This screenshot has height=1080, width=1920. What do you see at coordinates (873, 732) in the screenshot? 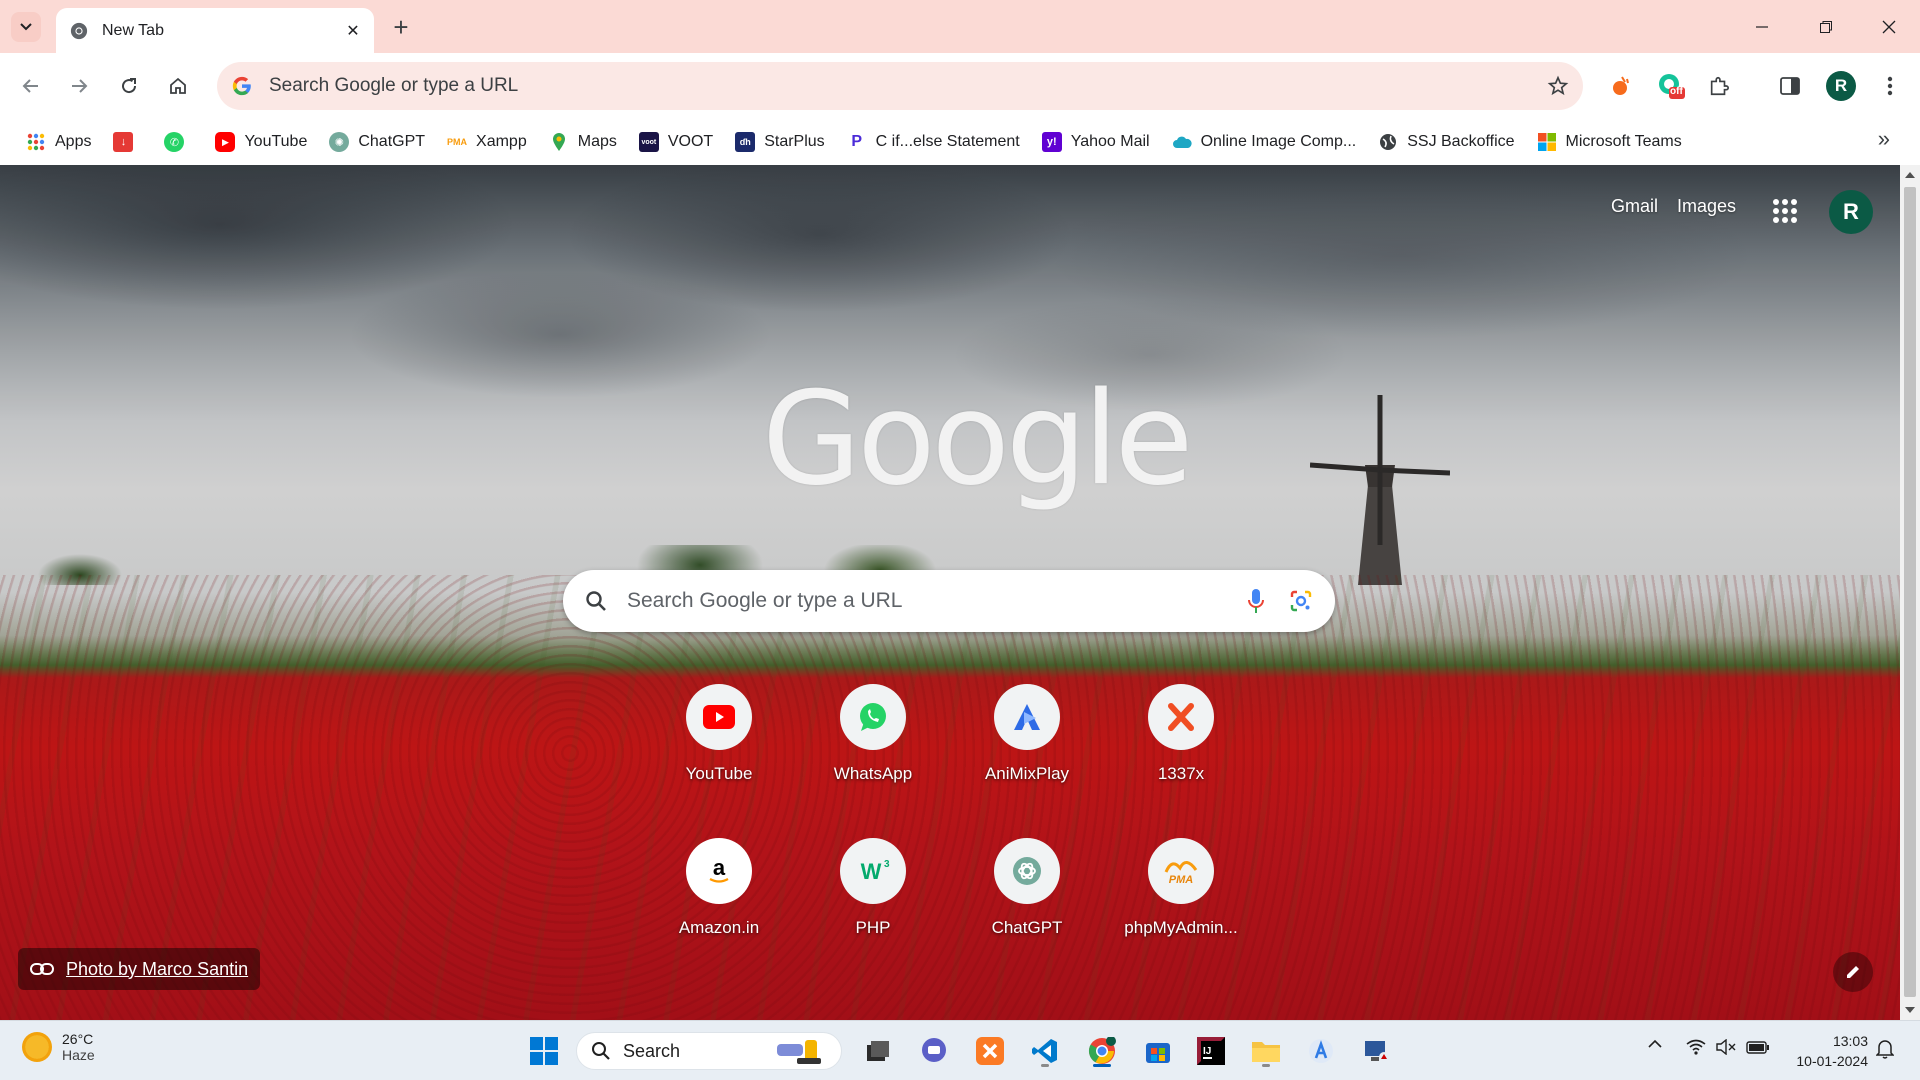
I see `shortcut-whatsapp: WhatsApp` at bounding box center [873, 732].